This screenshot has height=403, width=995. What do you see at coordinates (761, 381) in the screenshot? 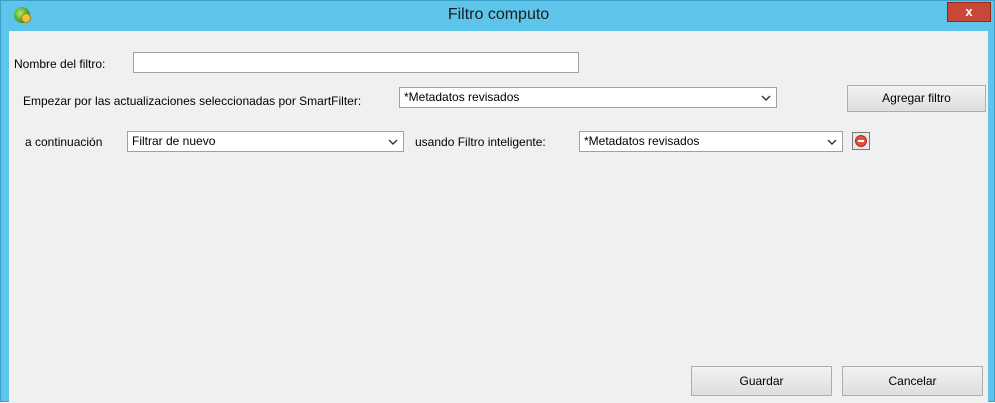
I see `save-button: Guardar` at bounding box center [761, 381].